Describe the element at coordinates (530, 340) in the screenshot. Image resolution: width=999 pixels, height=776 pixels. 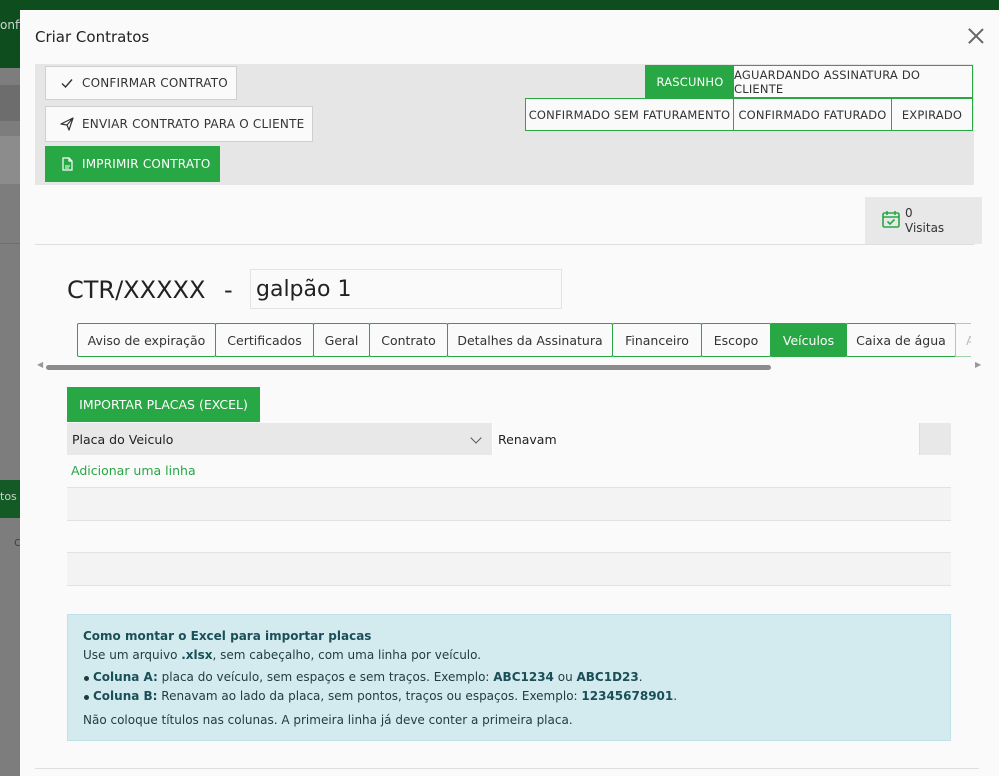
I see `tab-signature-details: Detalhes da Assinatura` at that location.